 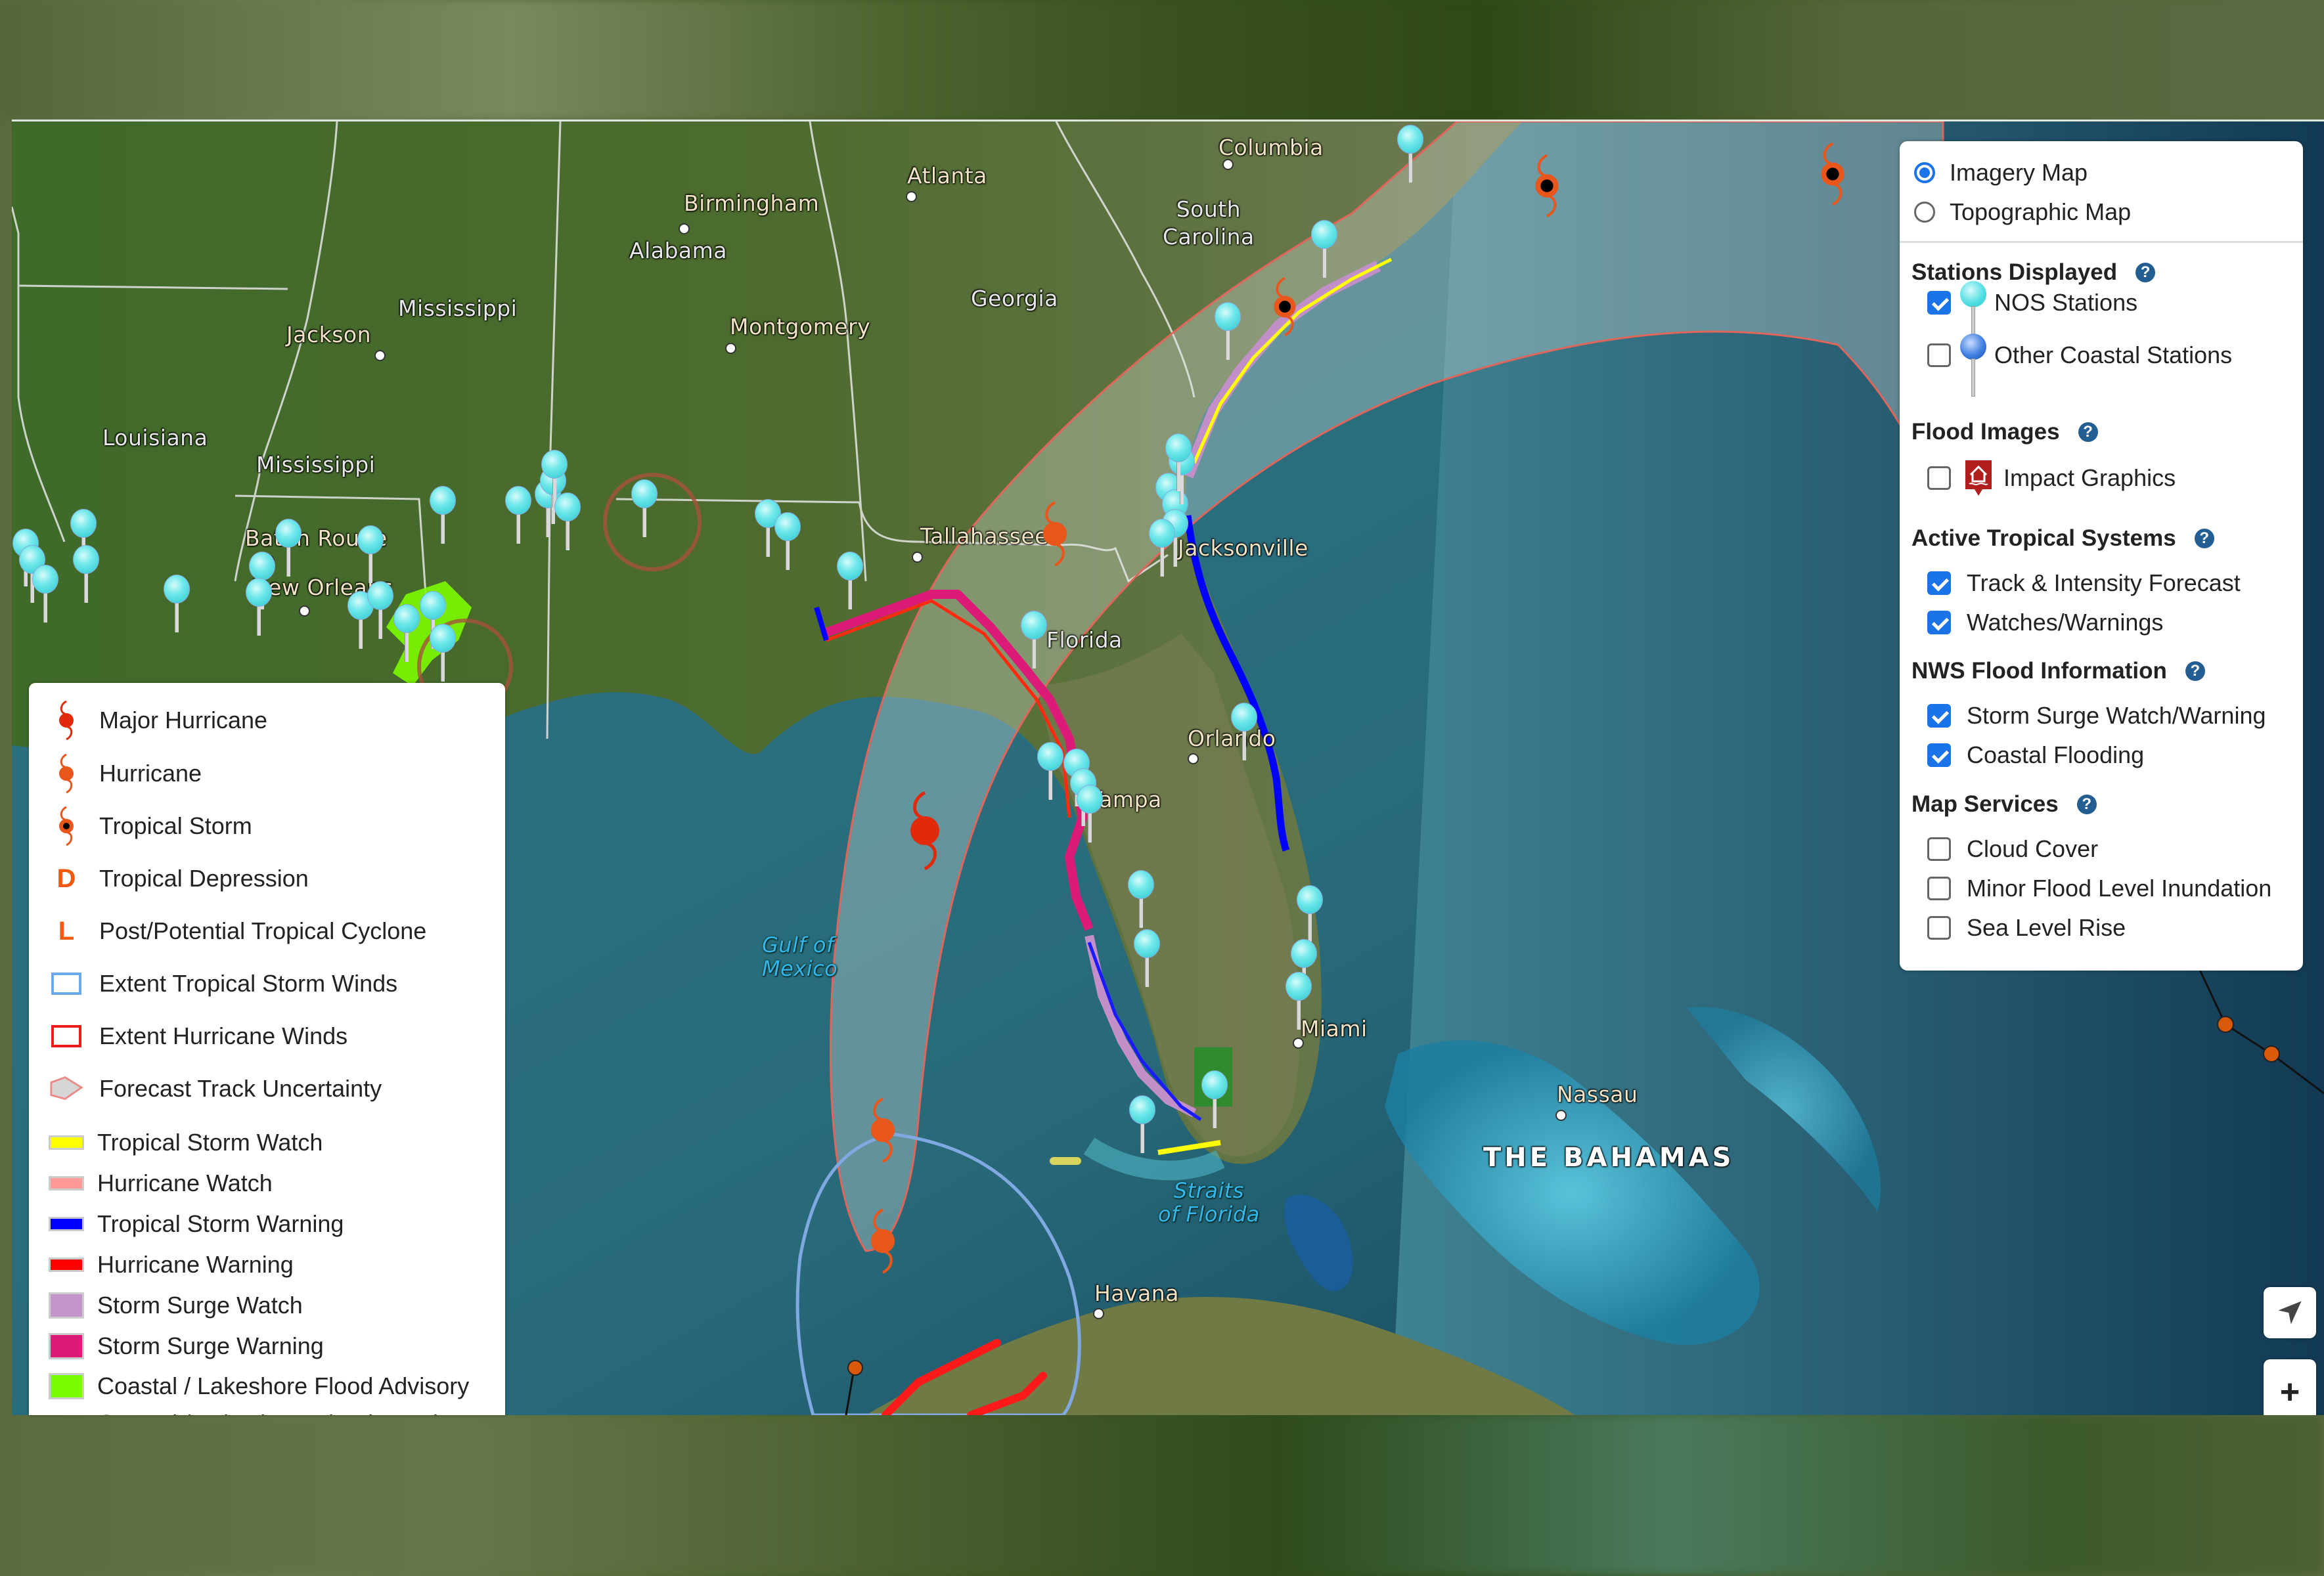 I want to click on legend-label: Extent Tropical Storm Winds, so click(x=248, y=983).